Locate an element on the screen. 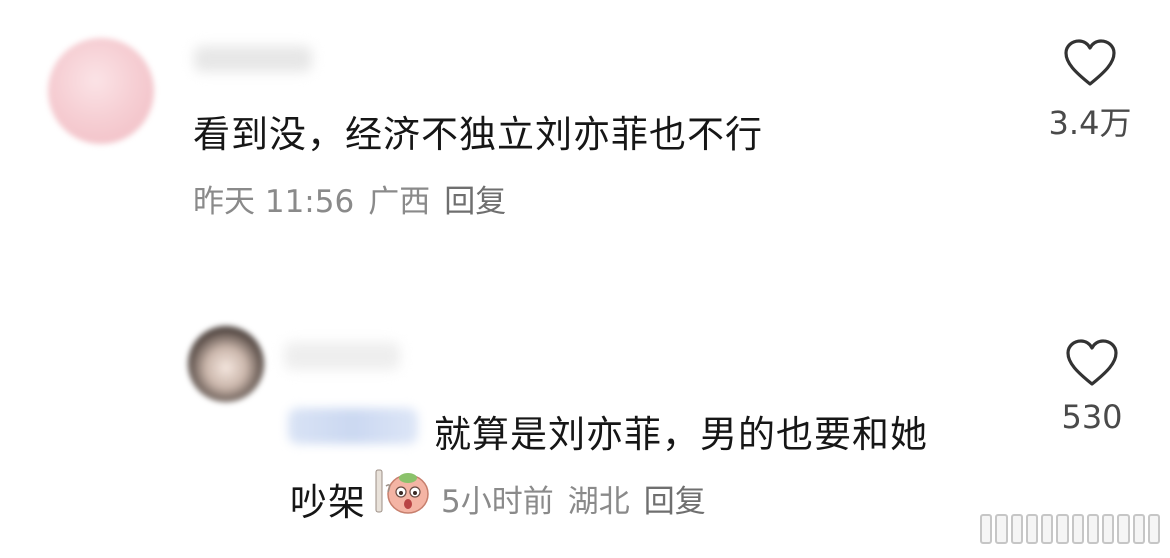  mention-redacted is located at coordinates (353, 426).